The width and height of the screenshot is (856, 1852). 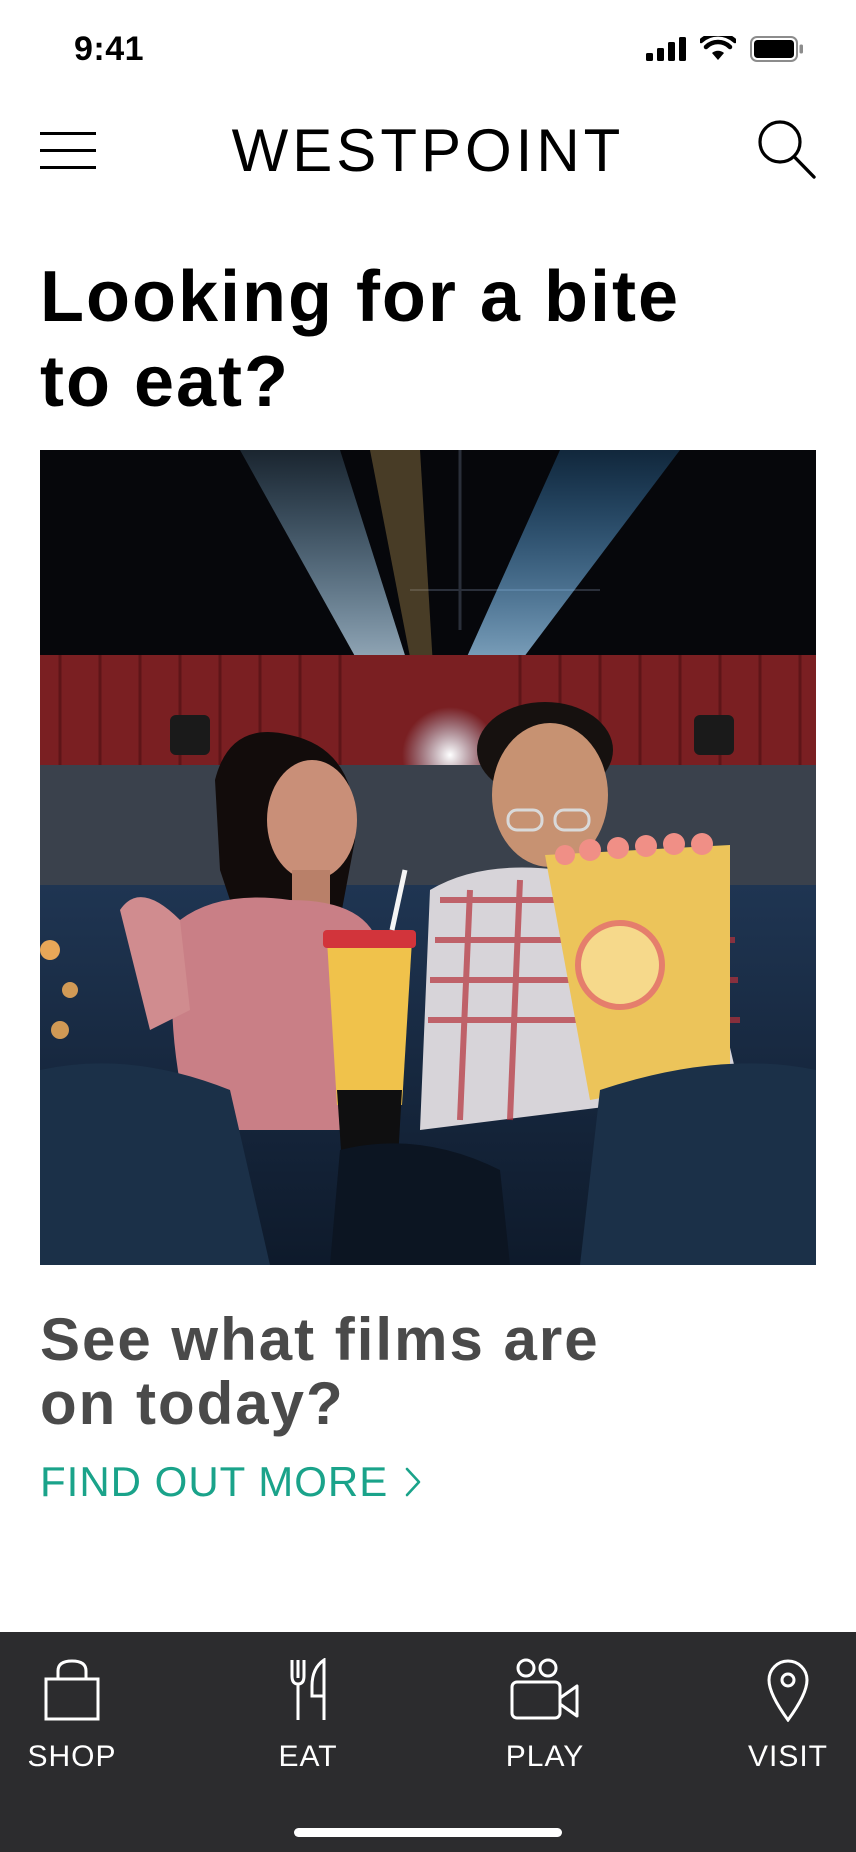 What do you see at coordinates (788, 1690) in the screenshot?
I see `location-pin-icon` at bounding box center [788, 1690].